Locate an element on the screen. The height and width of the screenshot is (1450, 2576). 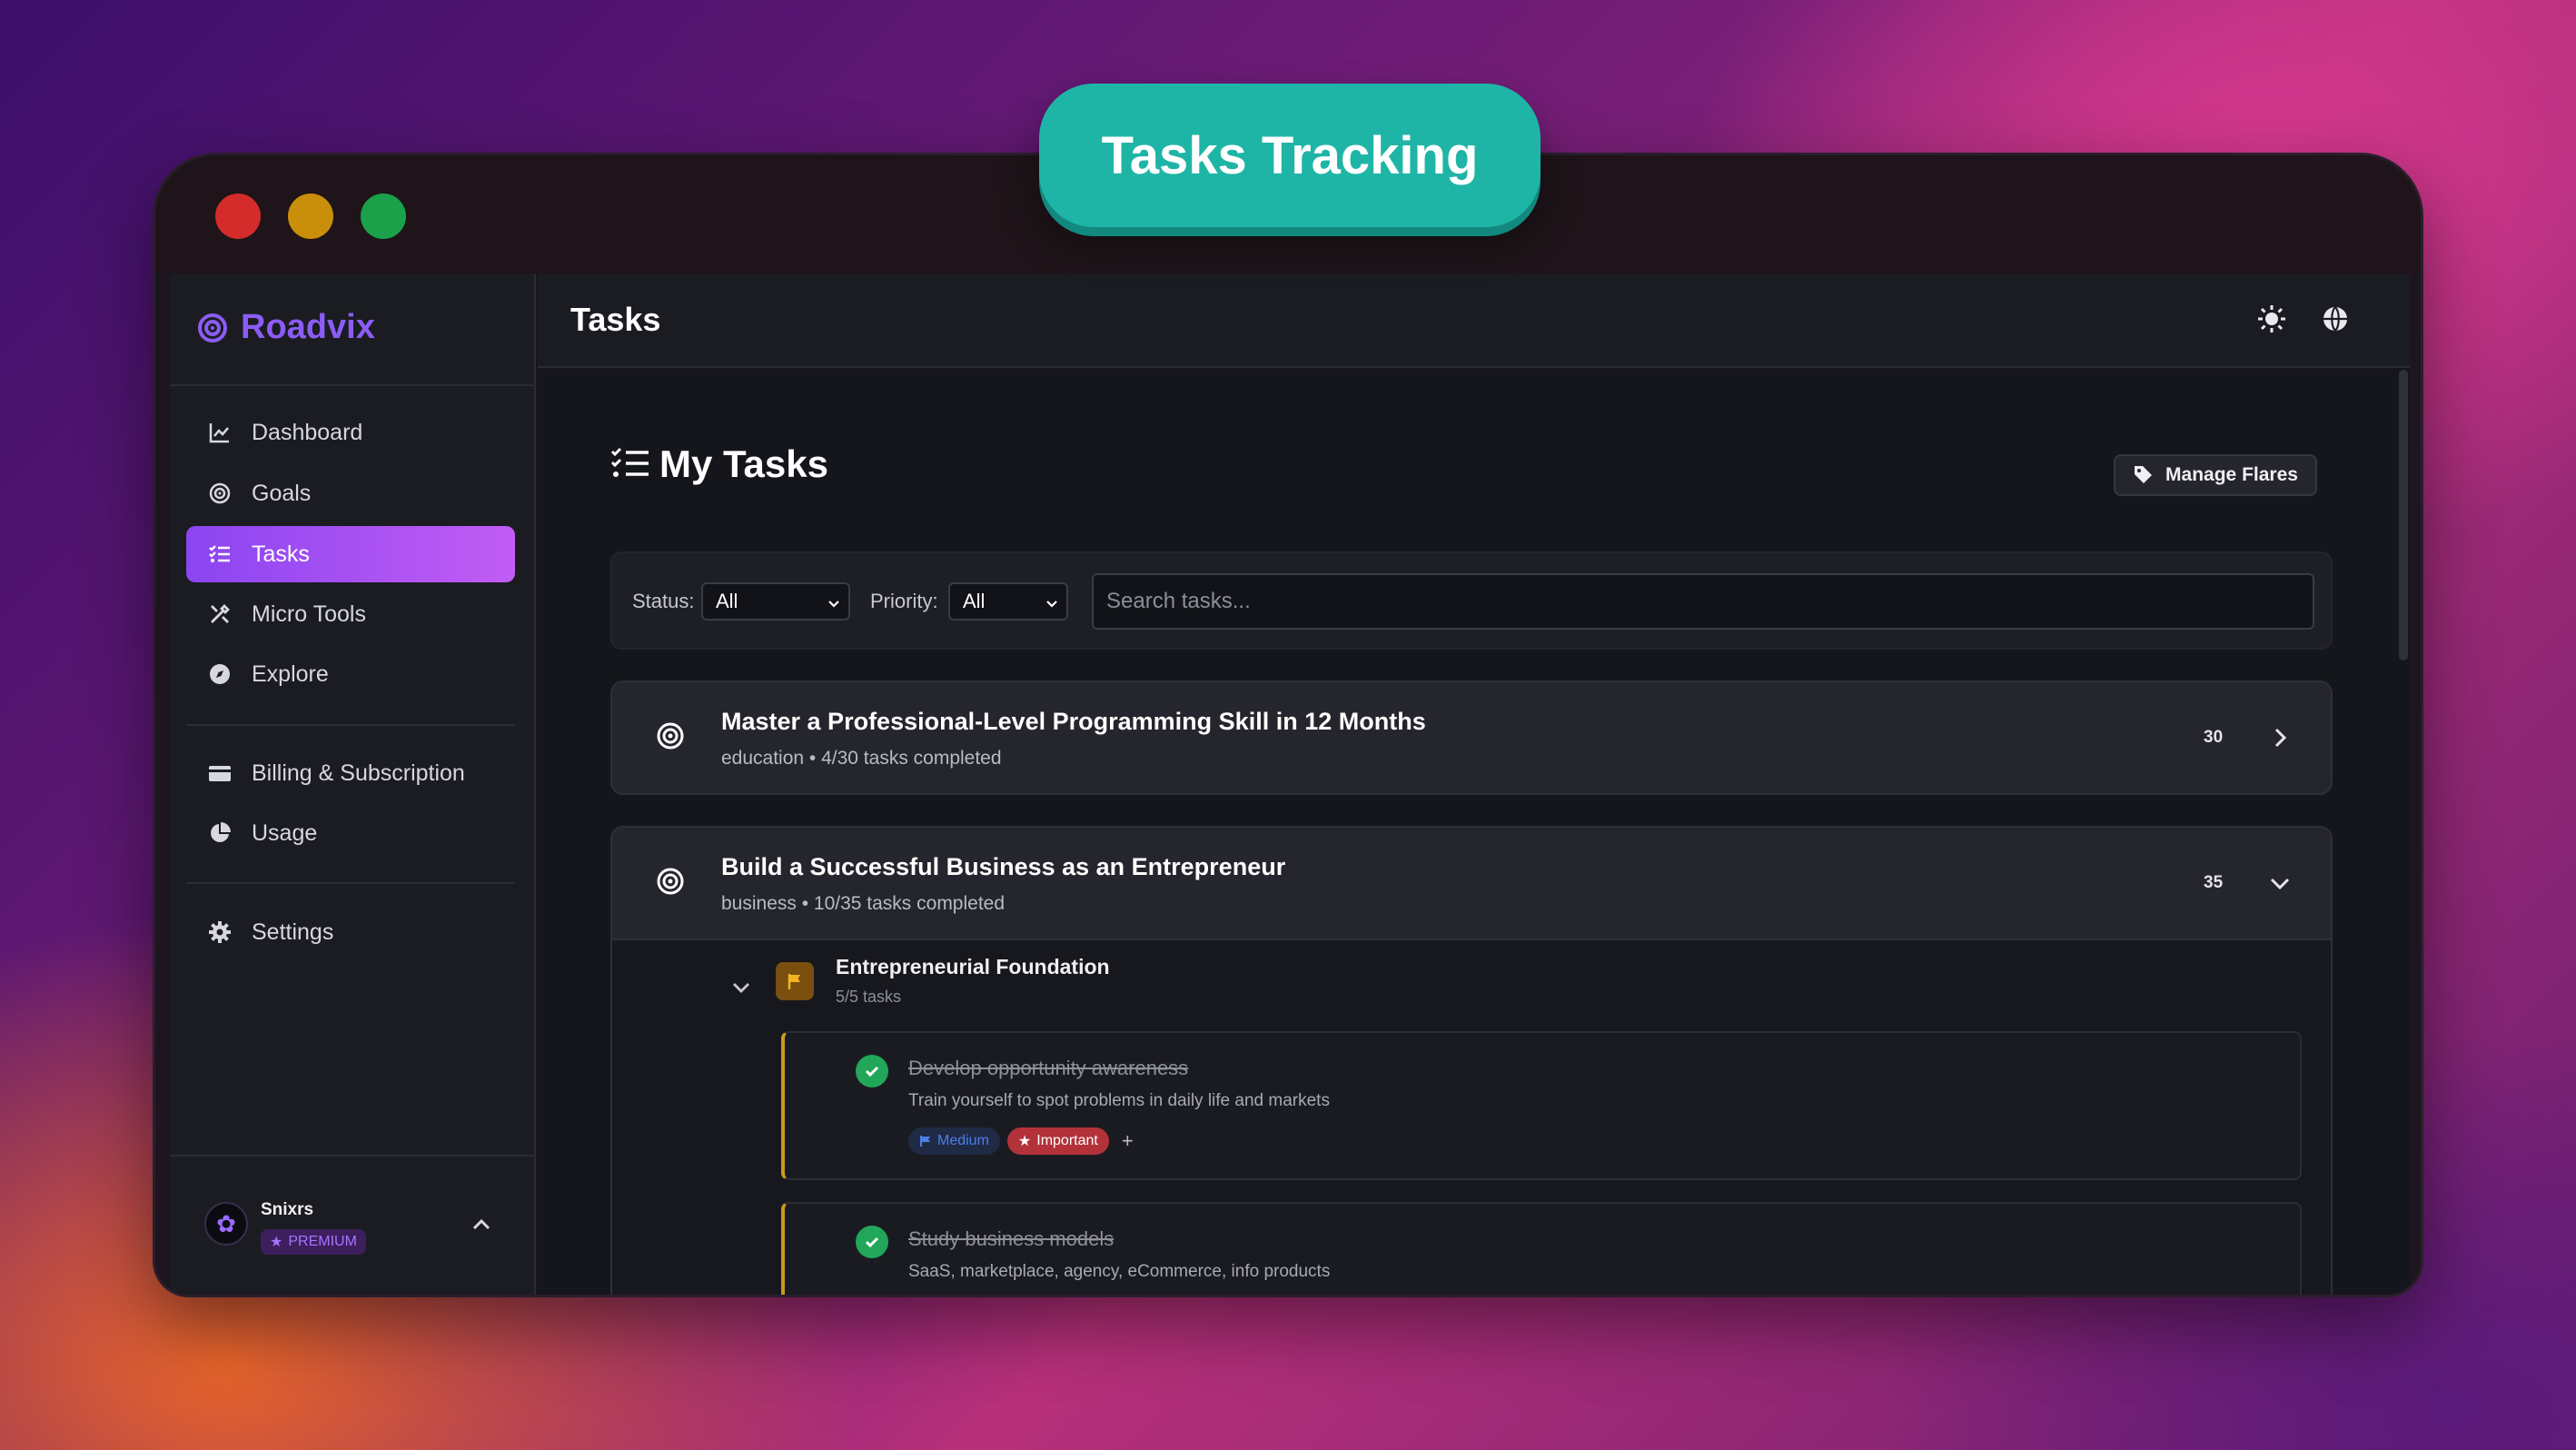
sidebar-item-explore: Explore is located at coordinates (350, 674).